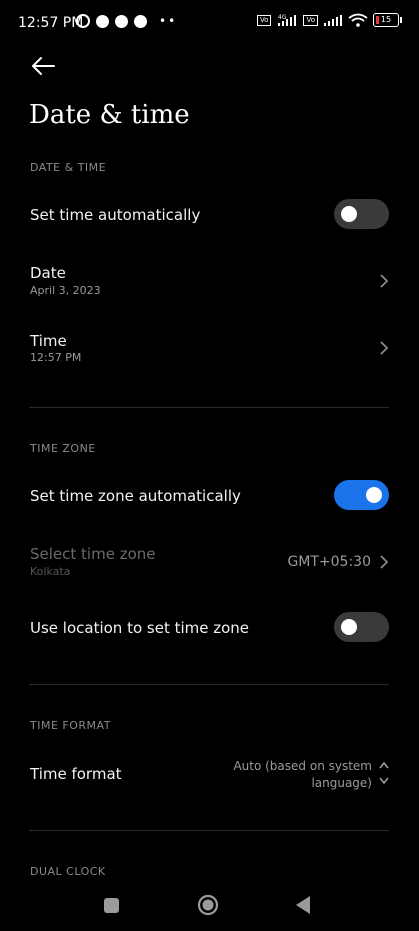 Image resolution: width=419 pixels, height=931 pixels. I want to click on set-time-zone-automatically-label: Set time zone automatically, so click(135, 496).